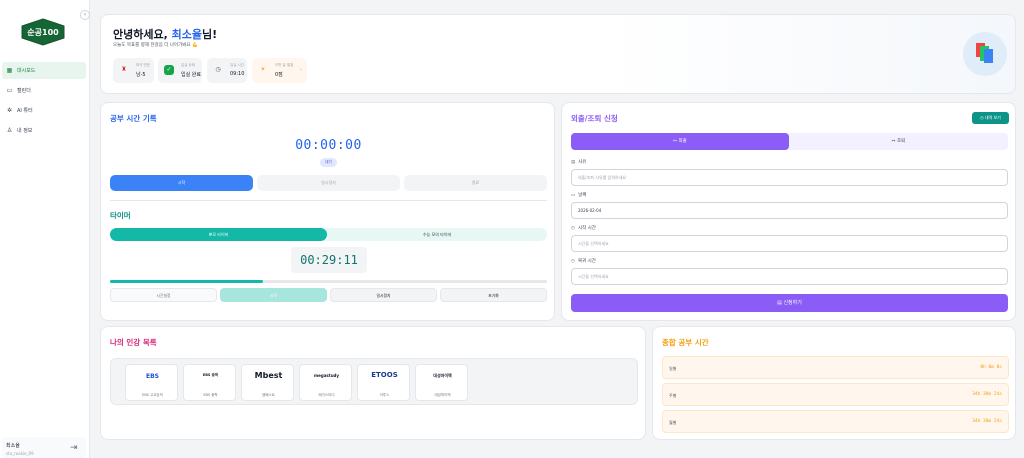  Describe the element at coordinates (279, 75) in the screenshot. I see `chip-value: 0점` at that location.